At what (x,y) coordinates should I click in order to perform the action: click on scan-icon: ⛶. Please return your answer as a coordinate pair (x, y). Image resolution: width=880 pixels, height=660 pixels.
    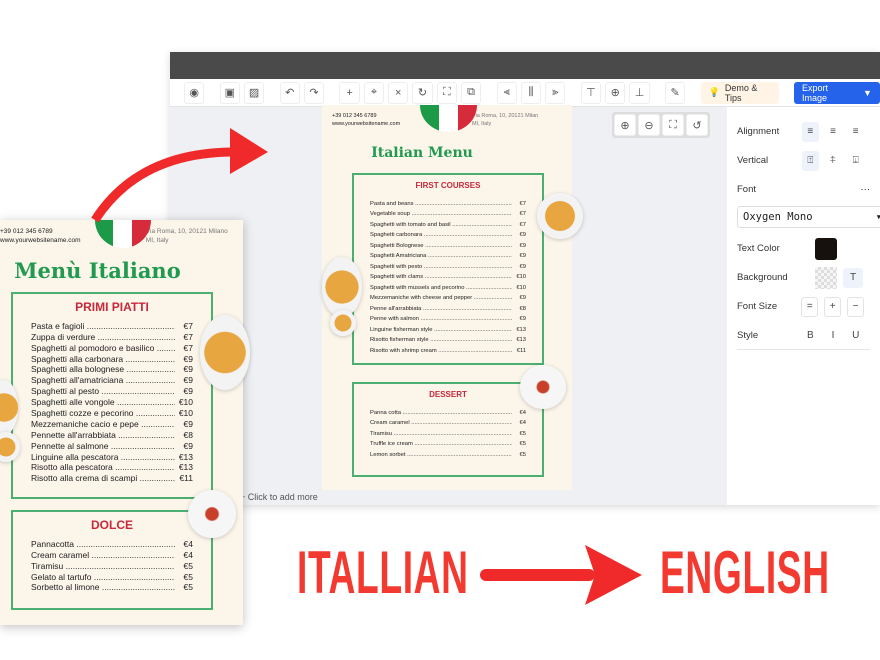
    Looking at the image, I should click on (446, 92).